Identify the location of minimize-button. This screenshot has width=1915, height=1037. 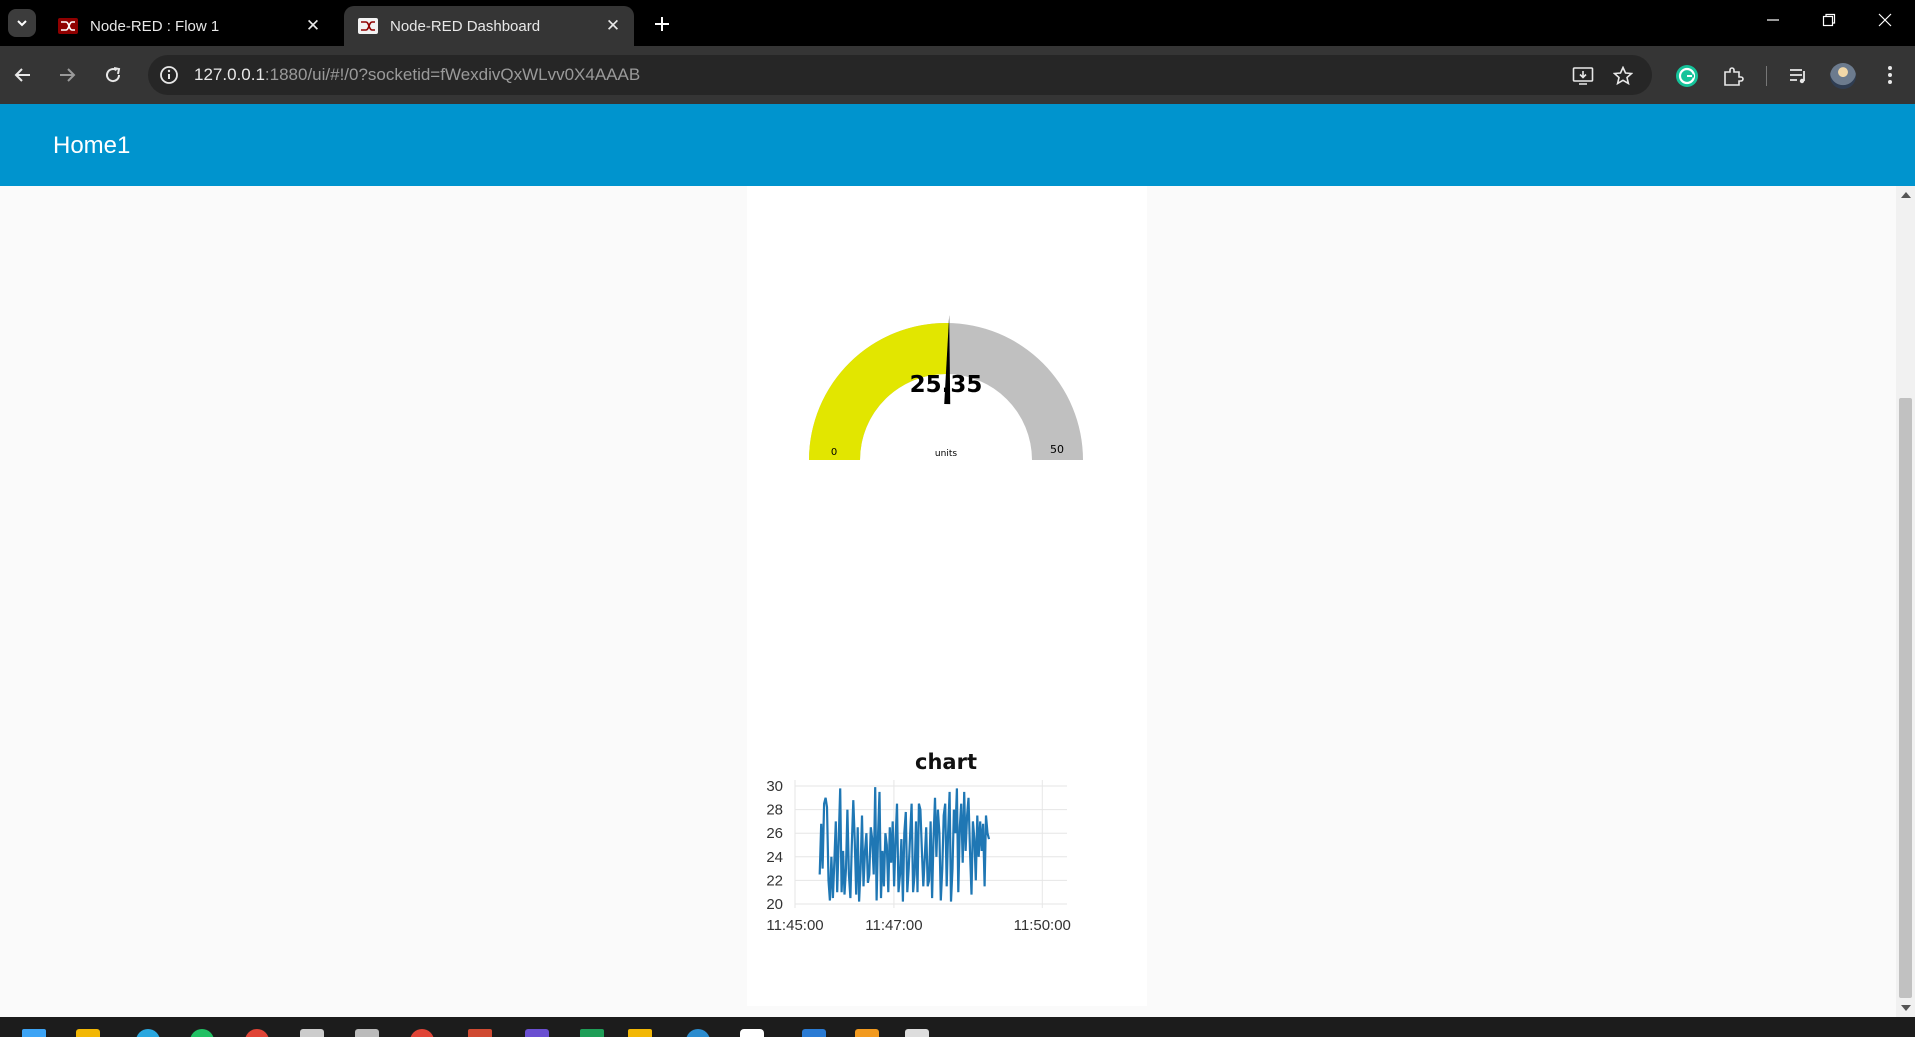
(1773, 20).